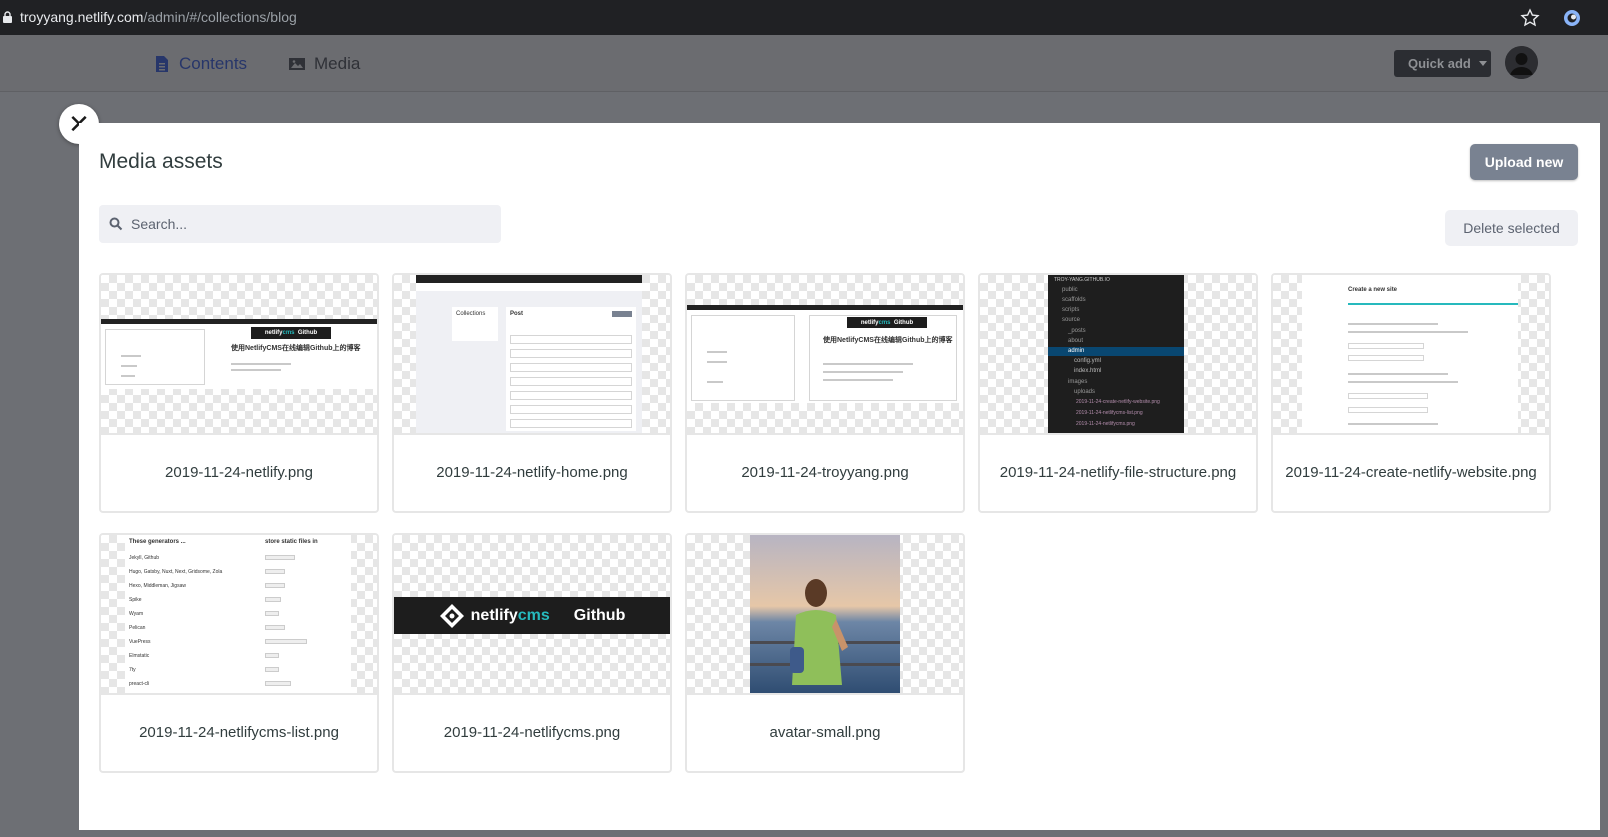 This screenshot has height=837, width=1608. I want to click on nav-contents-label: Contents, so click(213, 63).